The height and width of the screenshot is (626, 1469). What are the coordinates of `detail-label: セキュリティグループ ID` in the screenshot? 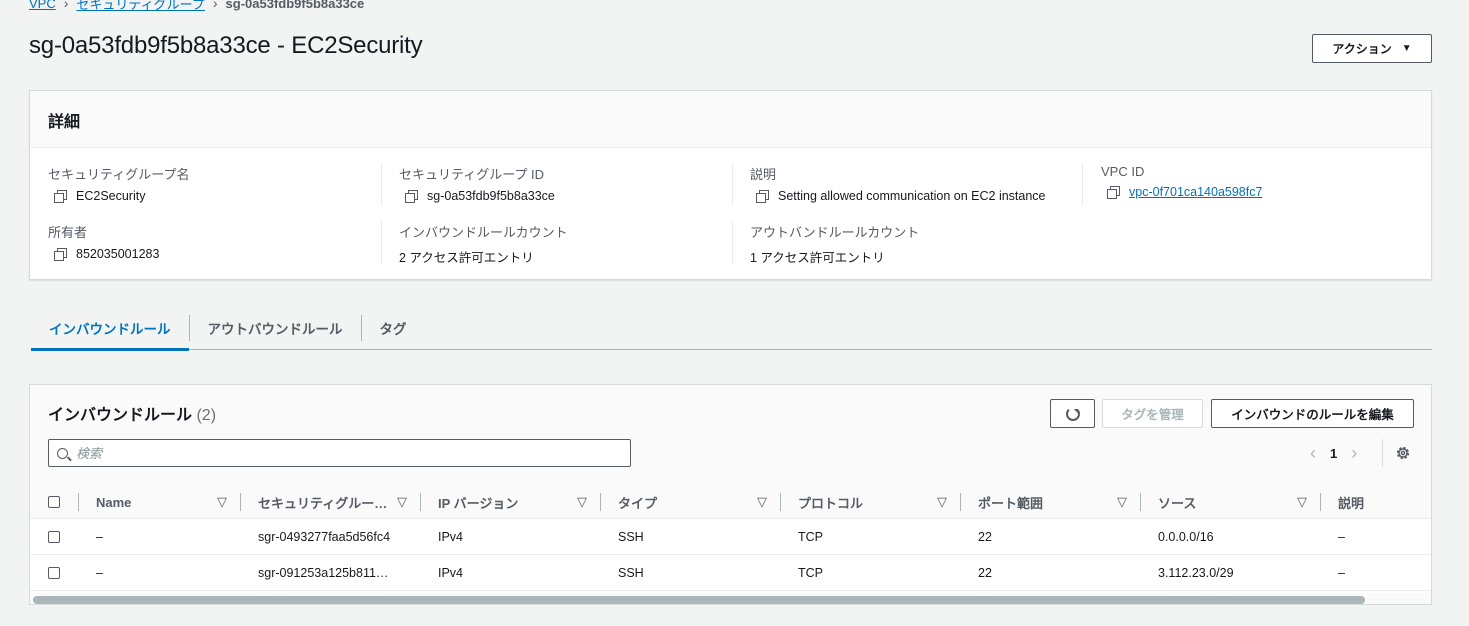 It's located at (472, 174).